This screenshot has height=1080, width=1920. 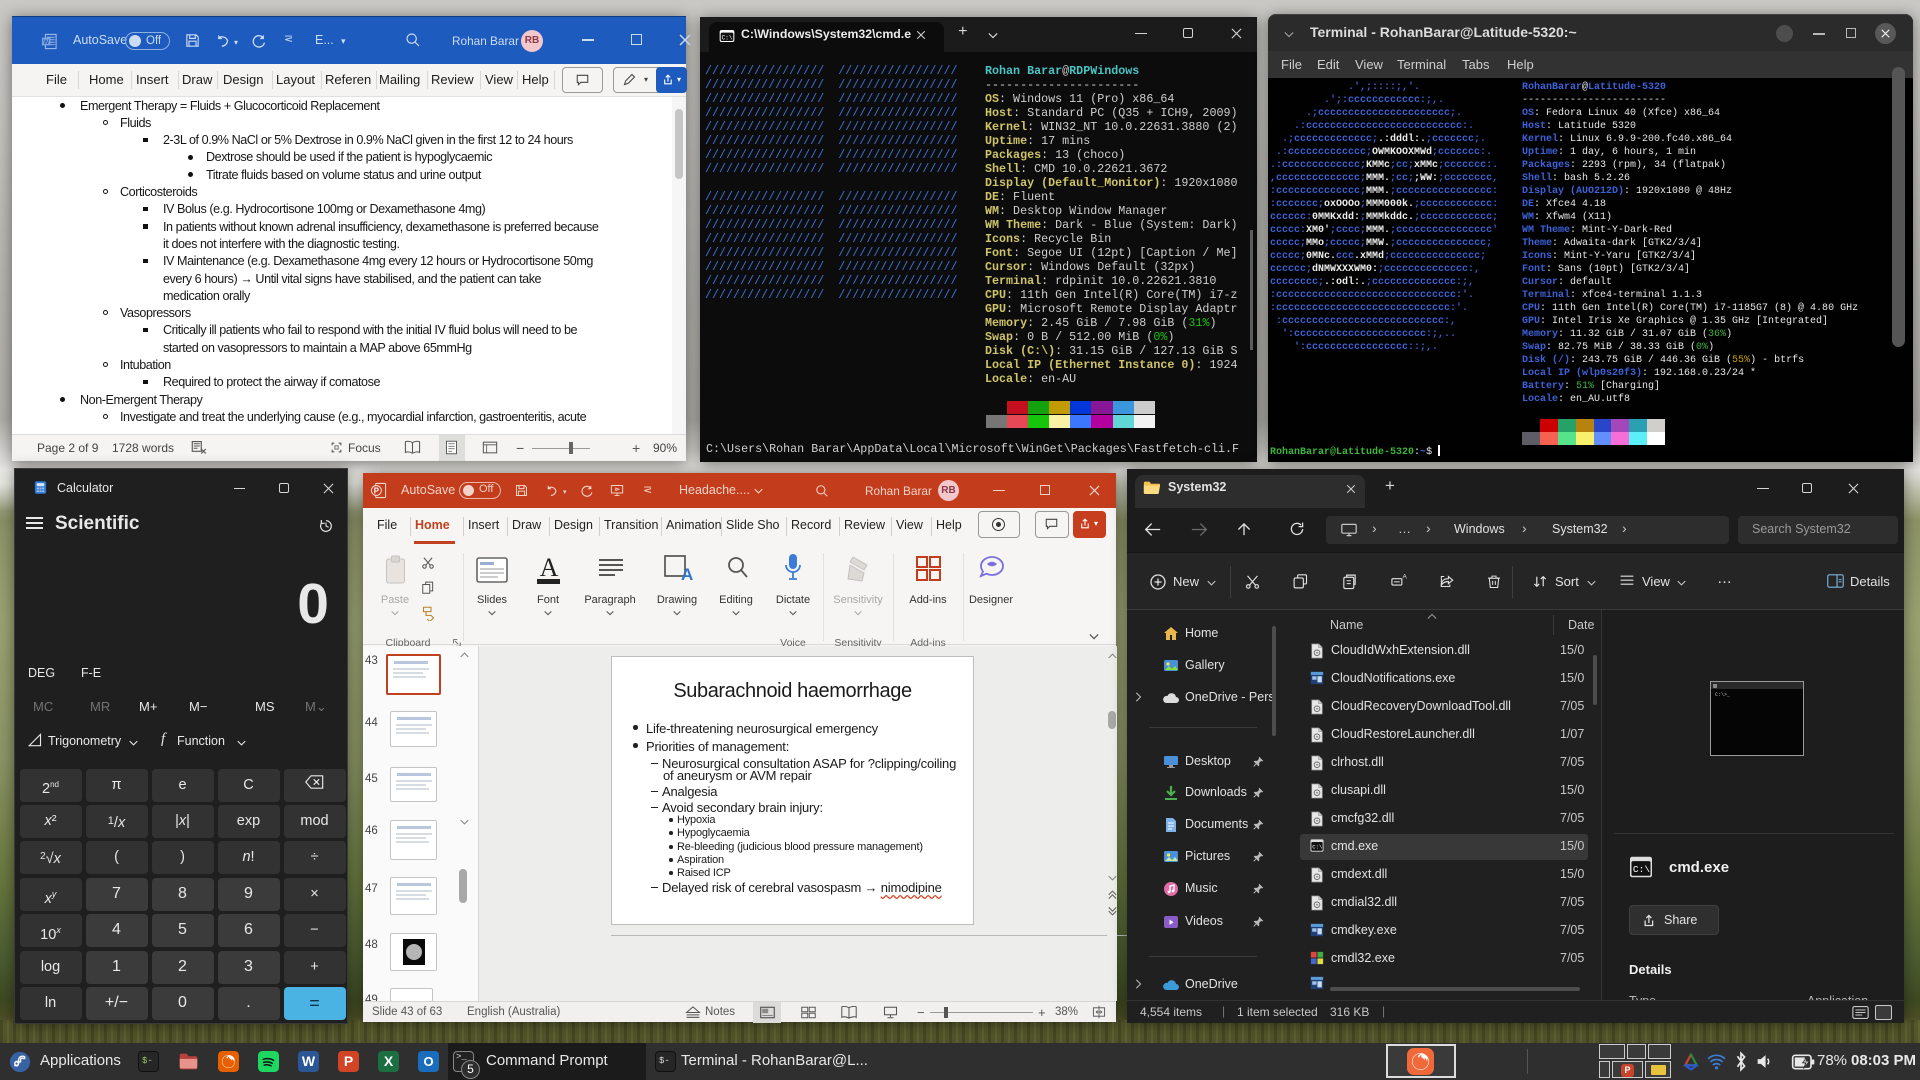 What do you see at coordinates (376, 490) in the screenshot?
I see `svg-text: P` at bounding box center [376, 490].